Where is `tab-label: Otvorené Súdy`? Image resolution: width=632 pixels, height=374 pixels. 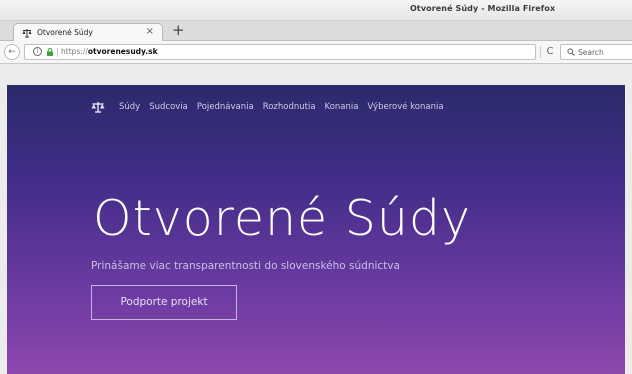 tab-label: Otvorené Súdy is located at coordinates (65, 32).